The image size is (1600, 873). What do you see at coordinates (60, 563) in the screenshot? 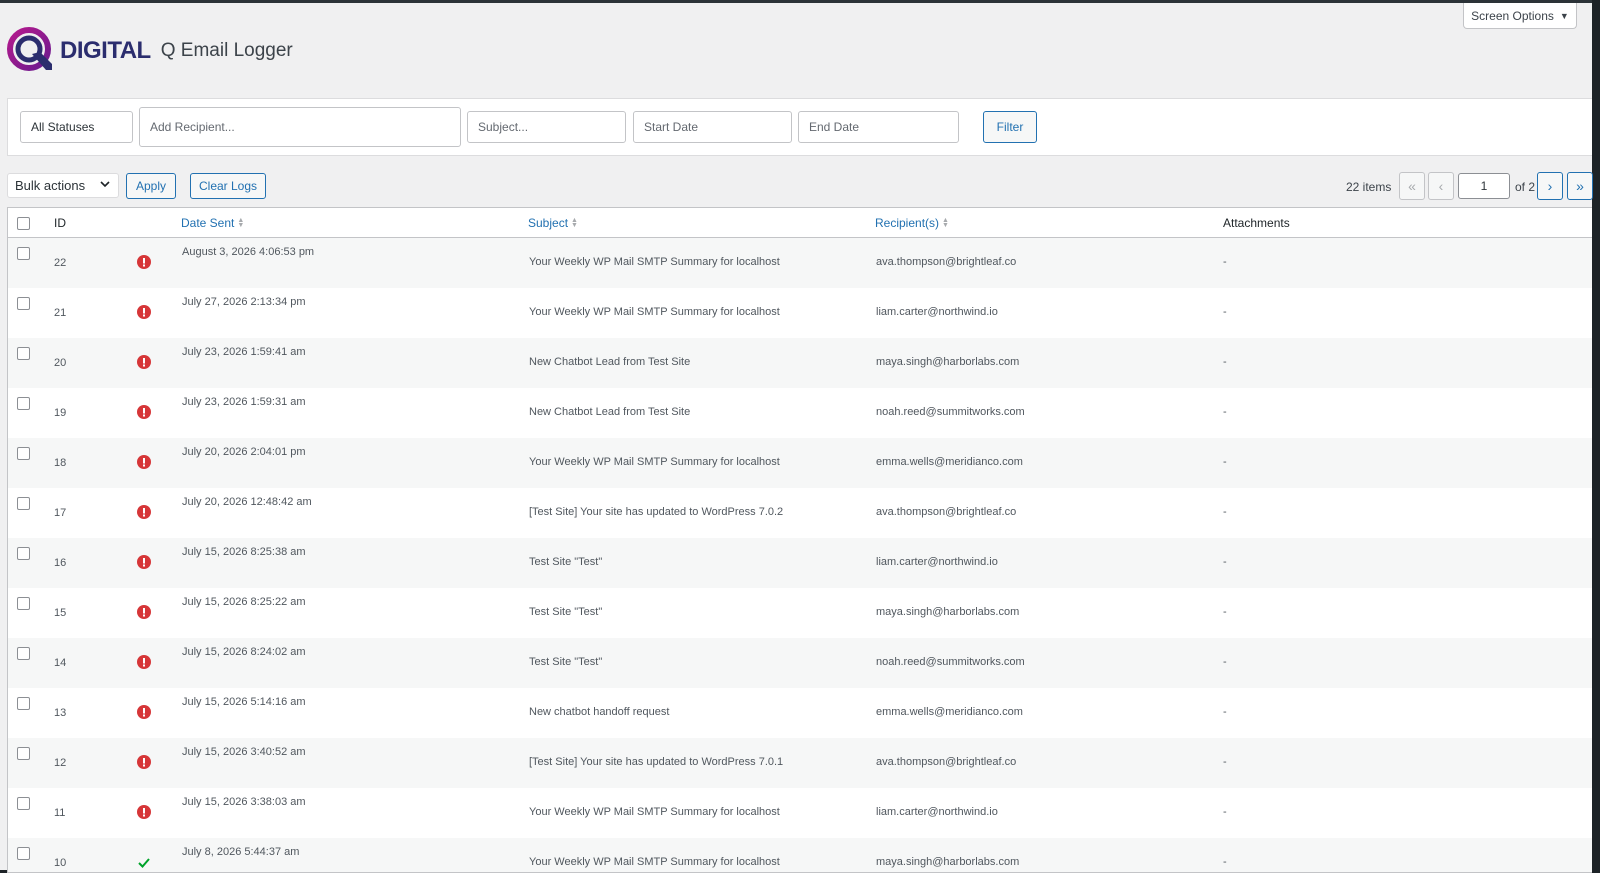
I see `row-id: 16` at bounding box center [60, 563].